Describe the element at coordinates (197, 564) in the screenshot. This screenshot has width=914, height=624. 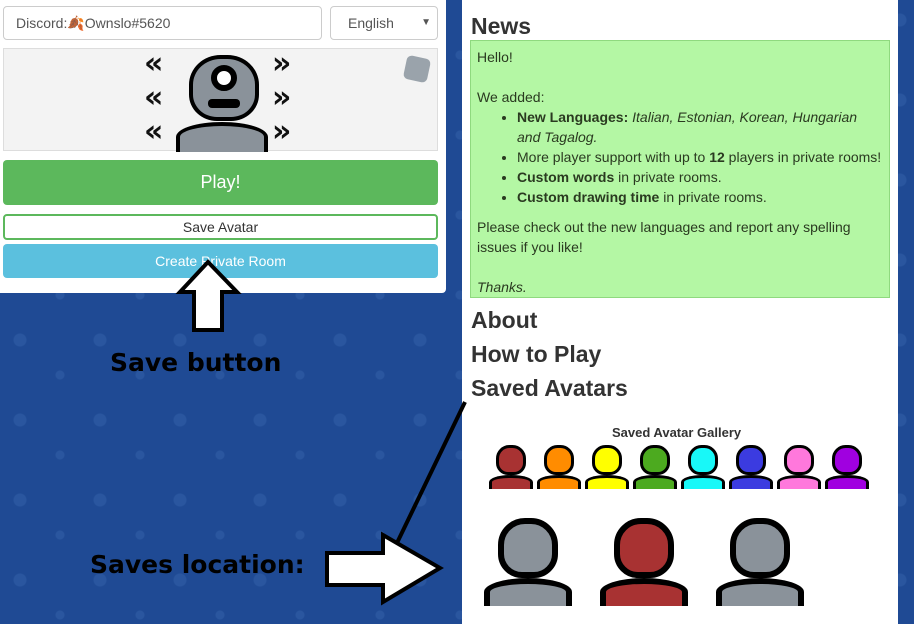
I see `saves-location-label: Saves location:` at that location.